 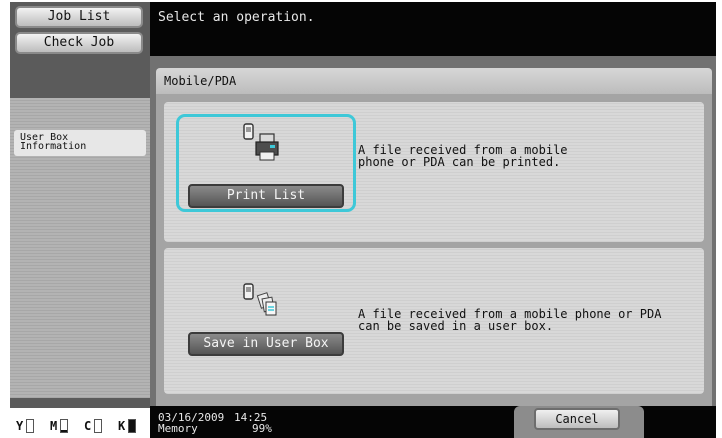 What do you see at coordinates (79, 43) in the screenshot?
I see `check-job-button: Check Job` at bounding box center [79, 43].